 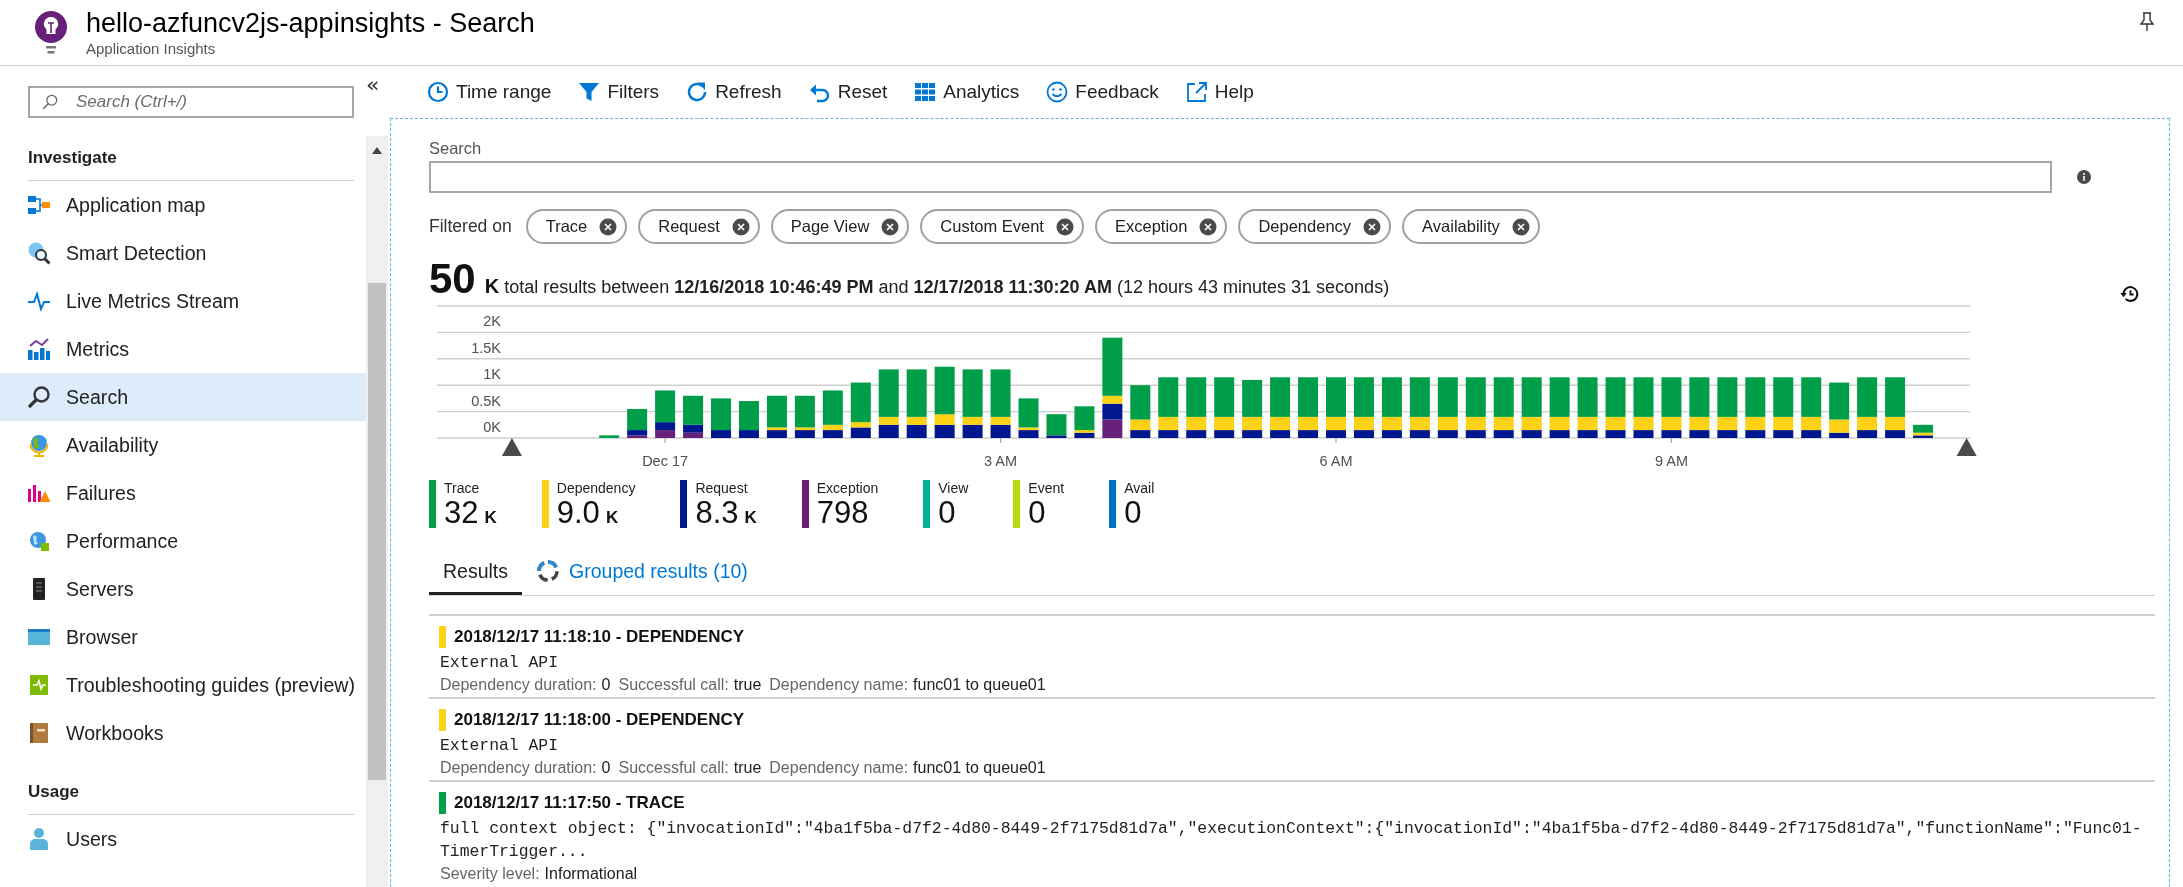 I want to click on x-axis-label: 9 AM, so click(x=1671, y=461).